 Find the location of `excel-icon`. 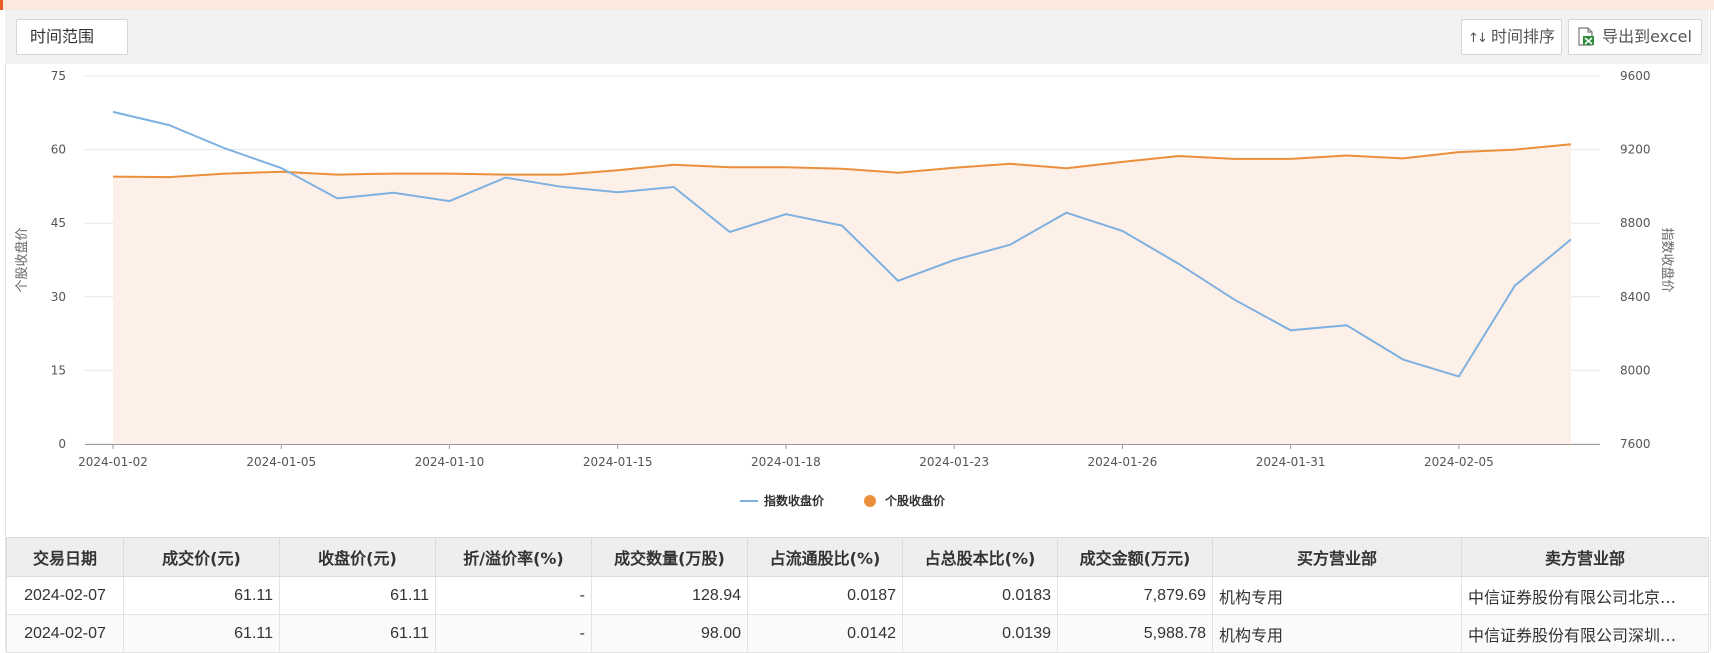

excel-icon is located at coordinates (1586, 36).